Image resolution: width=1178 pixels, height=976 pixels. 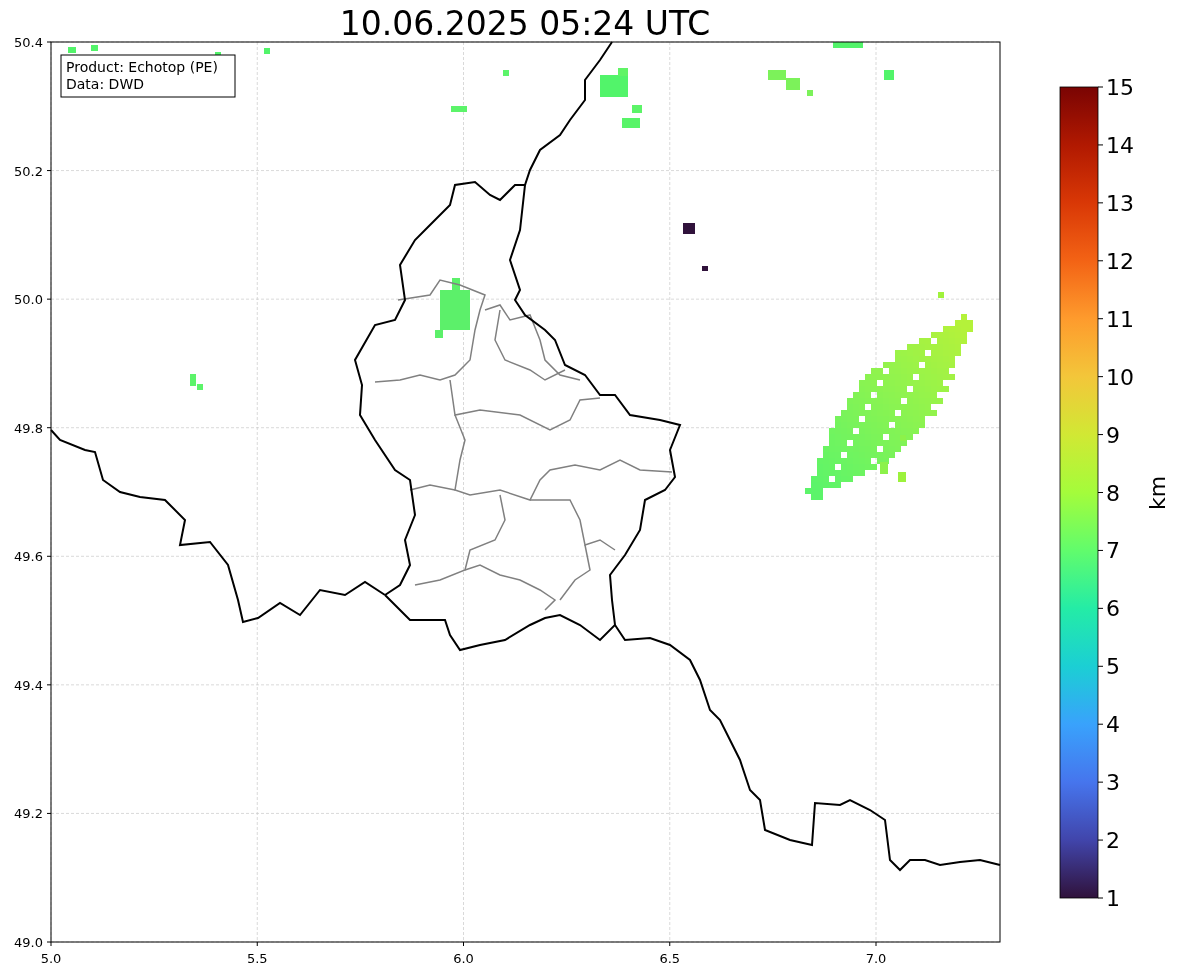 I want to click on colorbar-tick-label: 5, so click(x=1113, y=667).